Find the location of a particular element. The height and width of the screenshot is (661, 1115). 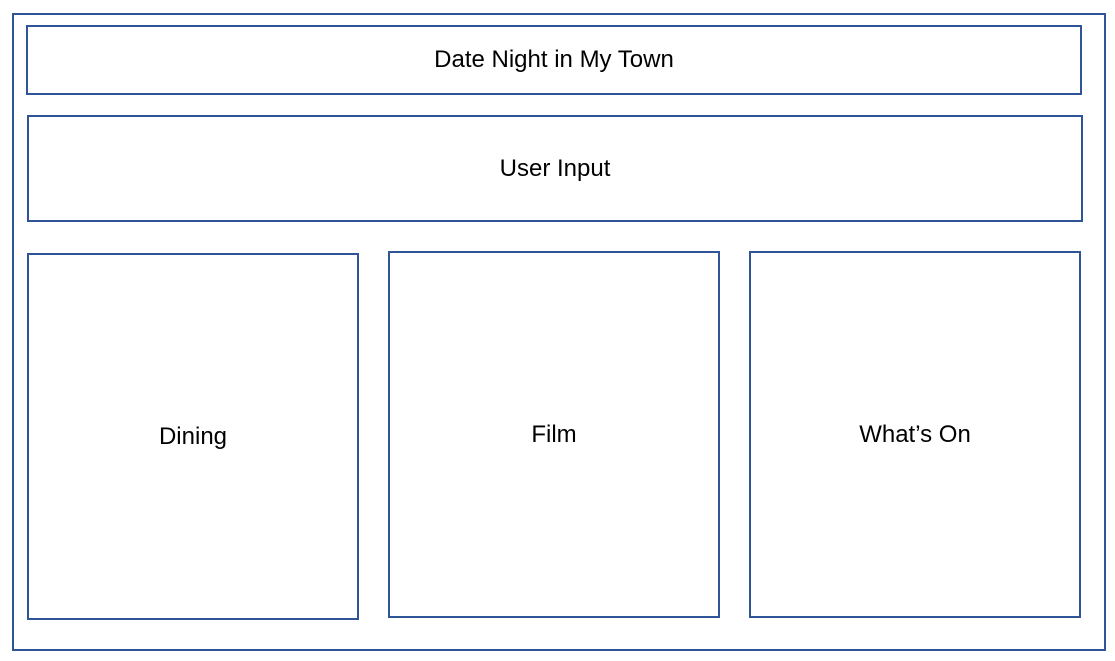

page-title: Date Night in My Town is located at coordinates (554, 59).